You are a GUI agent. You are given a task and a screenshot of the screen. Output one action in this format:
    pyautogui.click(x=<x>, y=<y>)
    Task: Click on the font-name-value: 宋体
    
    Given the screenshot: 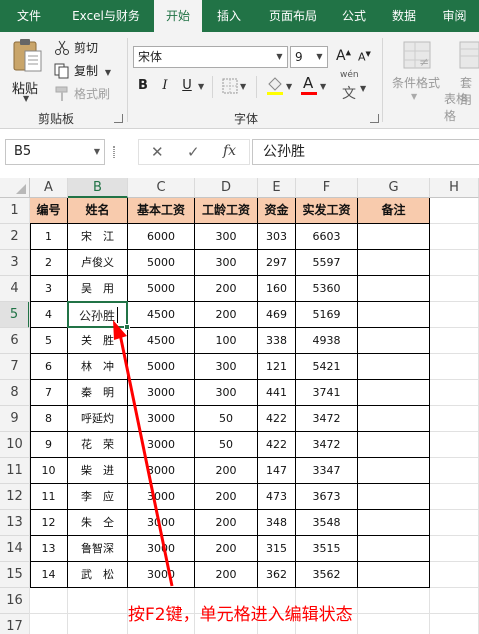 What is the action you would take?
    pyautogui.click(x=150, y=57)
    